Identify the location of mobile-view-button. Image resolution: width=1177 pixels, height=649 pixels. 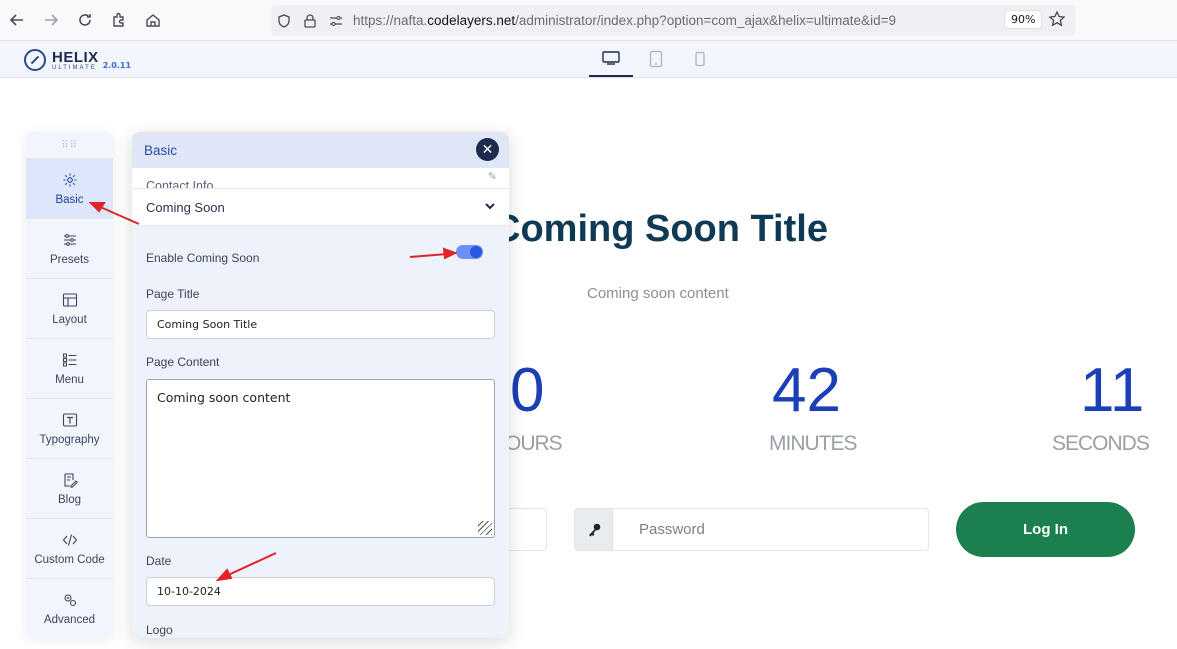
(700, 59).